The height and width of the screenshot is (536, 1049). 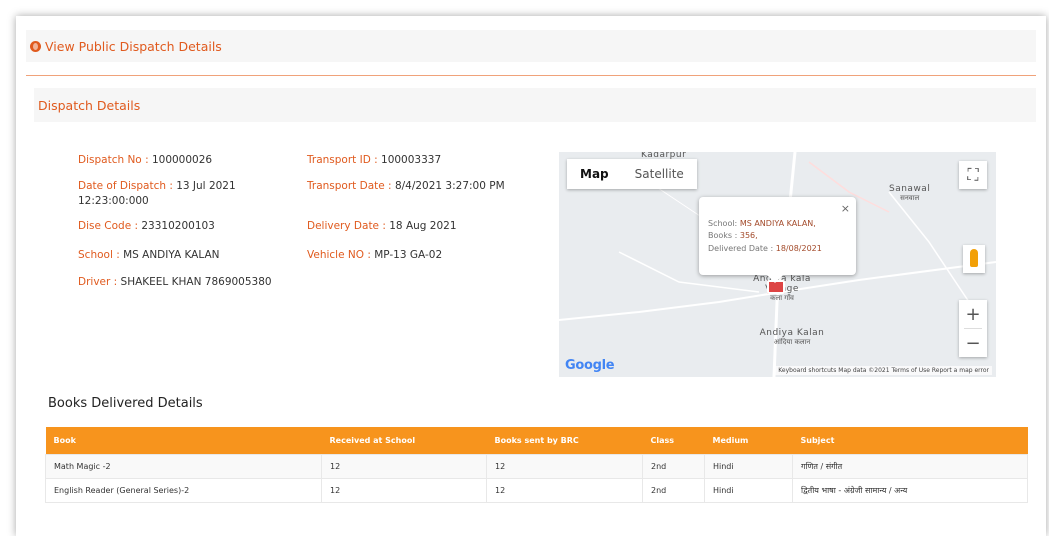 What do you see at coordinates (404, 440) in the screenshot?
I see `col-received: Received at School` at bounding box center [404, 440].